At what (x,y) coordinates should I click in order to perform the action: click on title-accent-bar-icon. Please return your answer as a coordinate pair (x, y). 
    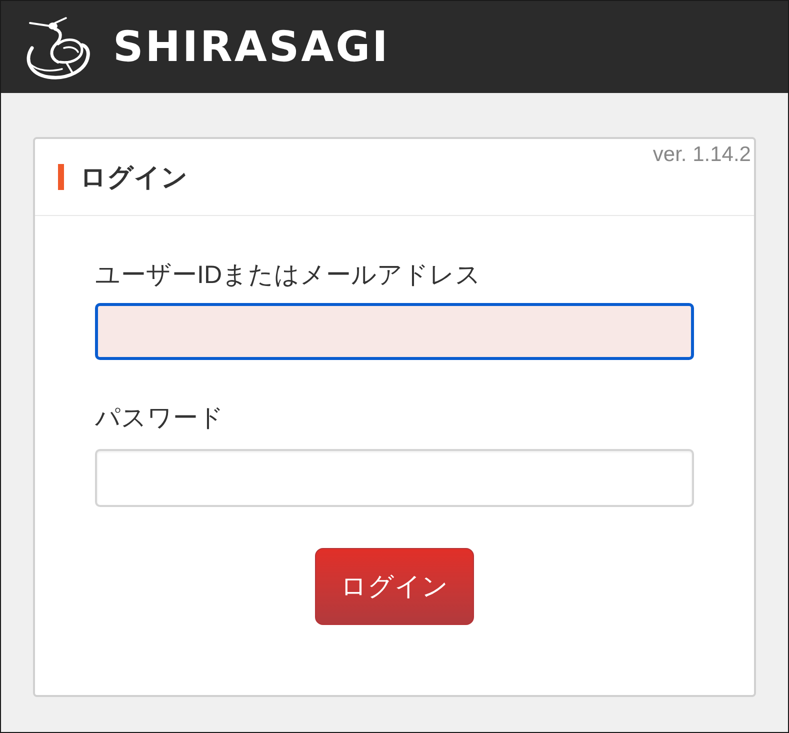
    Looking at the image, I should click on (61, 177).